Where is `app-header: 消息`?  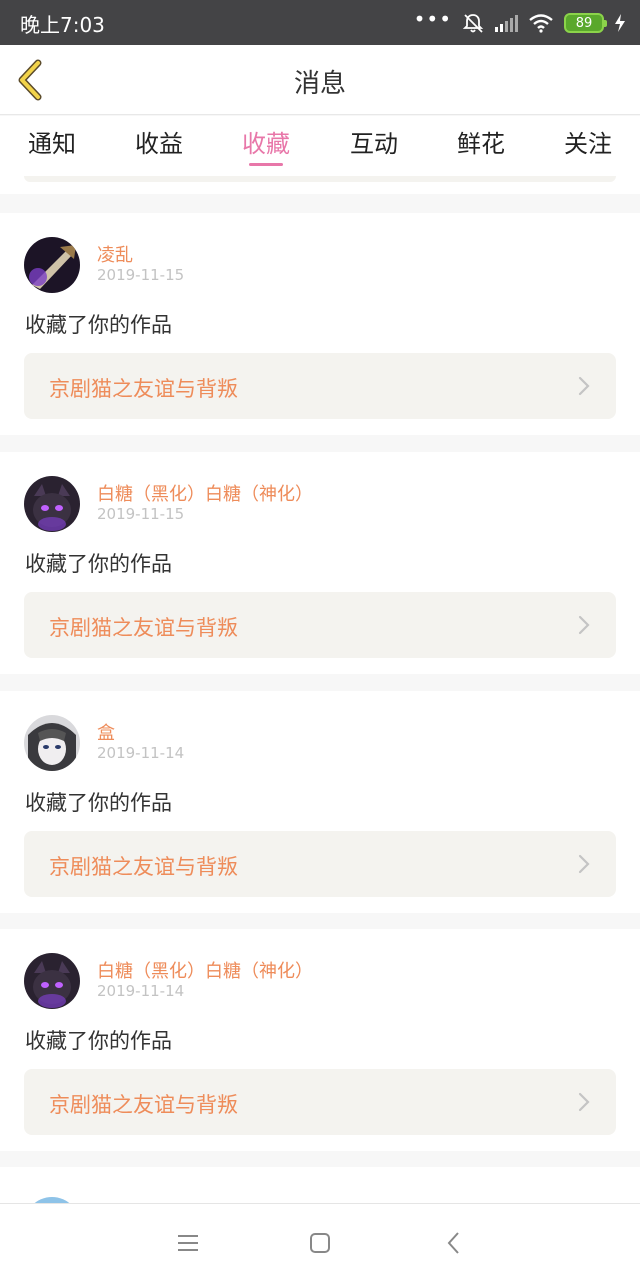 app-header: 消息 is located at coordinates (320, 80).